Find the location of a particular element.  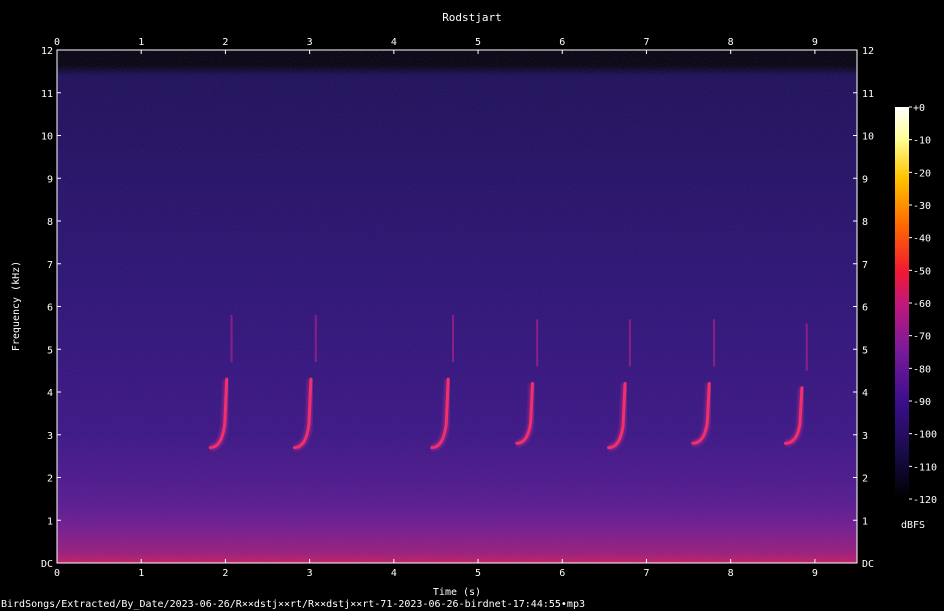

x-tick-label-bottom: 3 is located at coordinates (310, 573).